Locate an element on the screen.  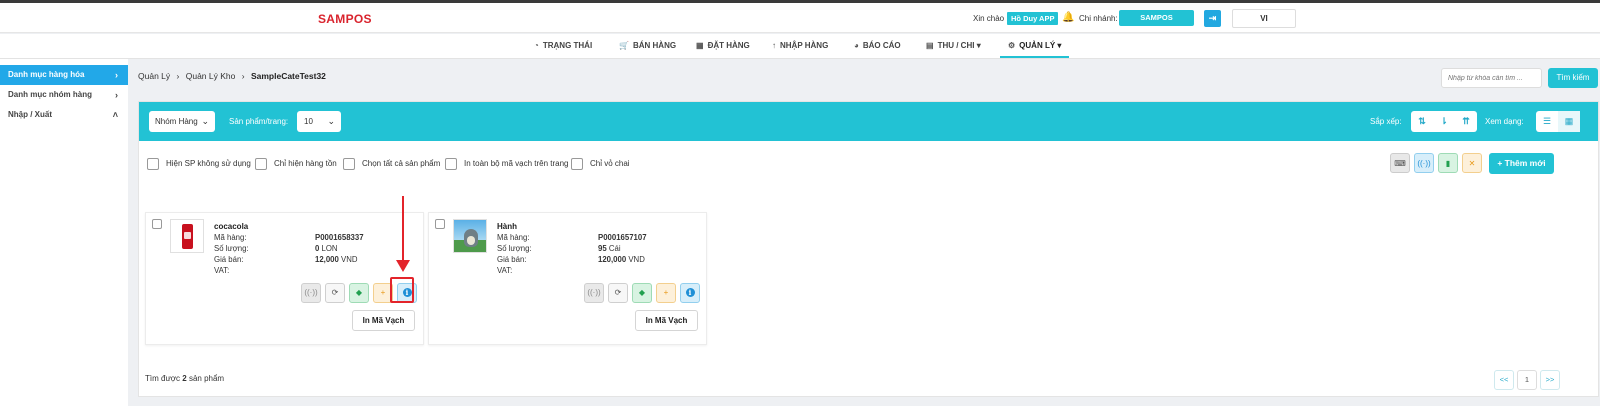
sort-default-icon: ⇅ is located at coordinates (1422, 121).